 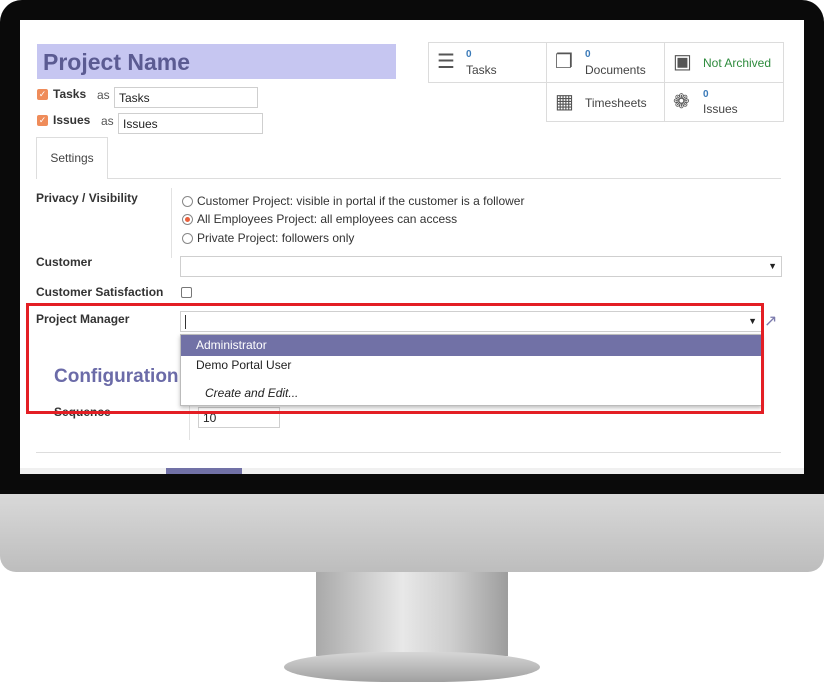 What do you see at coordinates (412, 667) in the screenshot?
I see `monitor-base` at bounding box center [412, 667].